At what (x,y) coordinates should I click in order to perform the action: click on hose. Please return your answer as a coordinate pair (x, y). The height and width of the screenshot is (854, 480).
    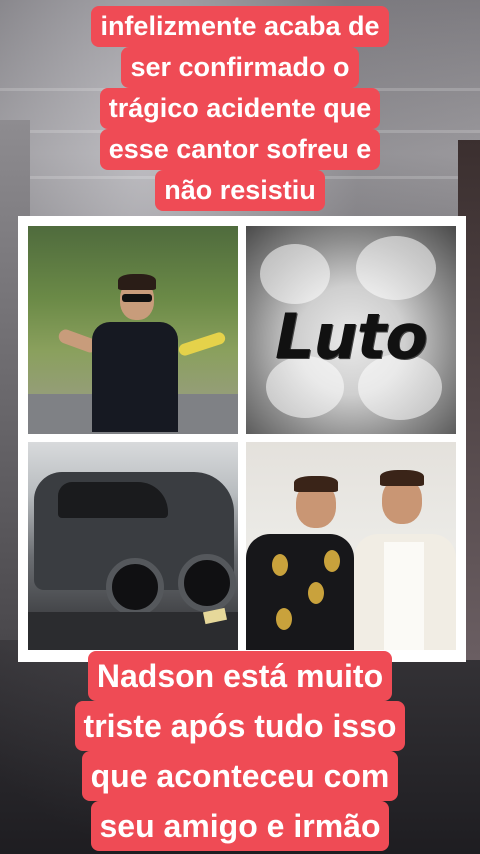
    Looking at the image, I should click on (202, 344).